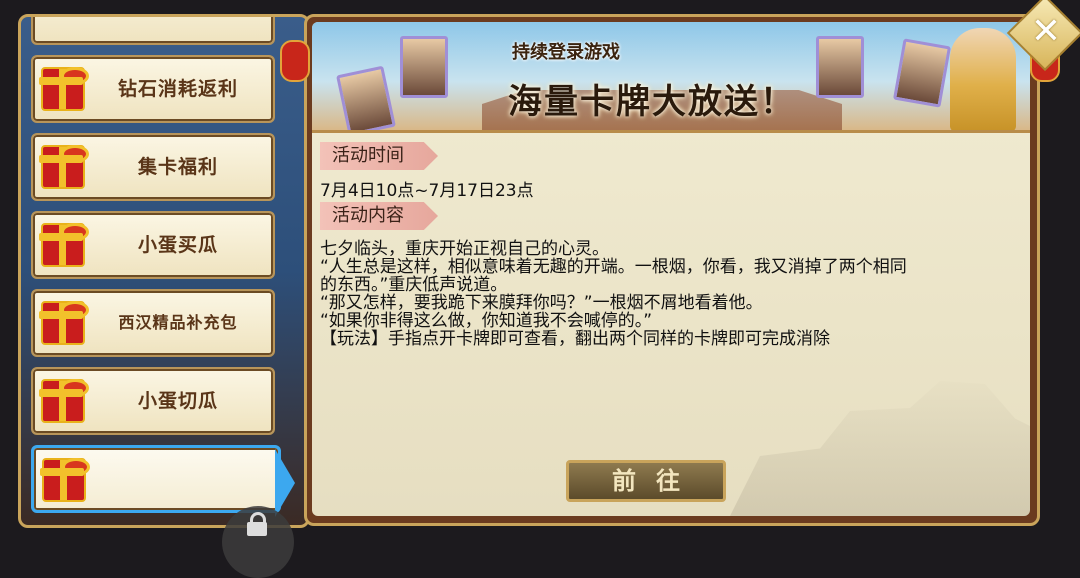 This screenshot has width=1080, height=578. What do you see at coordinates (177, 245) in the screenshot?
I see `menu-item-label: 小蛋买瓜` at bounding box center [177, 245].